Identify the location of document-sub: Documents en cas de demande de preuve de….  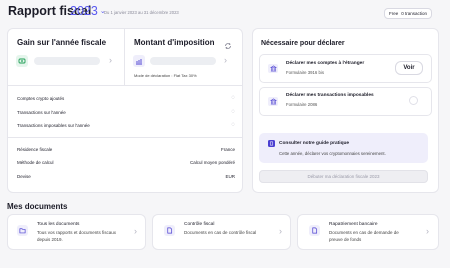
(364, 236).